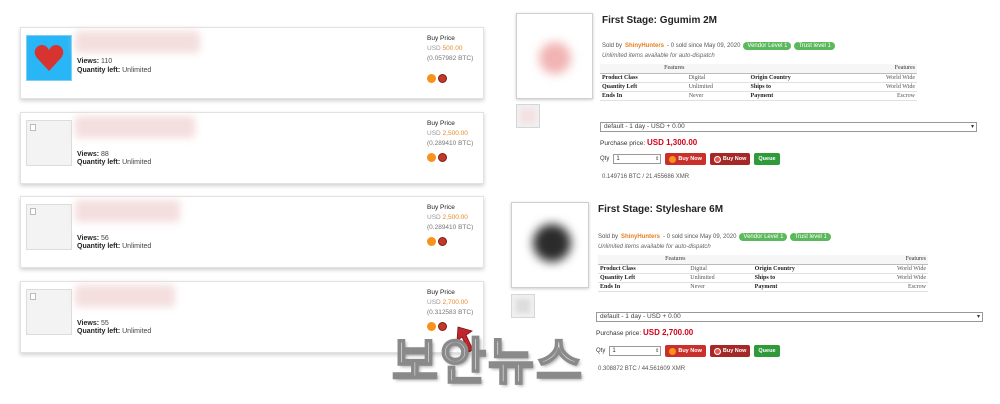 This screenshot has width=1000, height=404. What do you see at coordinates (445, 48) in the screenshot?
I see `usd-price: USD 500.00` at bounding box center [445, 48].